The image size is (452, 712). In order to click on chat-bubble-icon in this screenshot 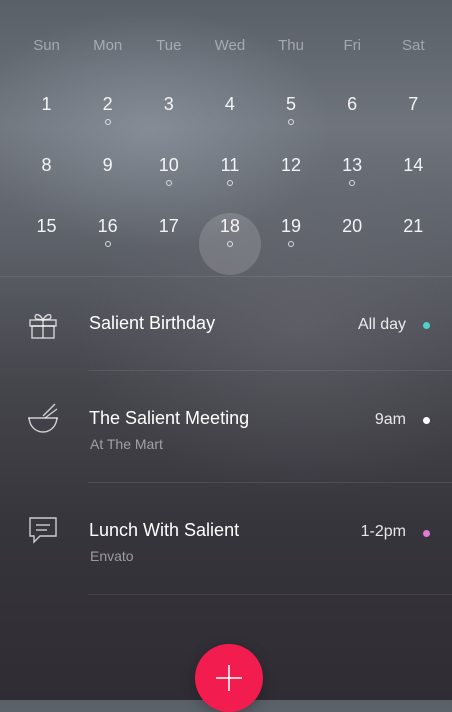, I will do `click(43, 531)`.